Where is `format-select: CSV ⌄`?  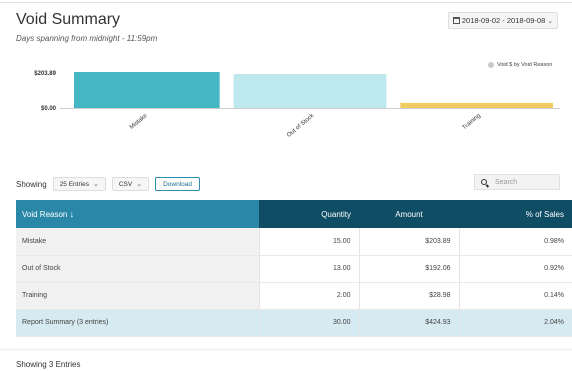
format-select: CSV ⌄ is located at coordinates (130, 184).